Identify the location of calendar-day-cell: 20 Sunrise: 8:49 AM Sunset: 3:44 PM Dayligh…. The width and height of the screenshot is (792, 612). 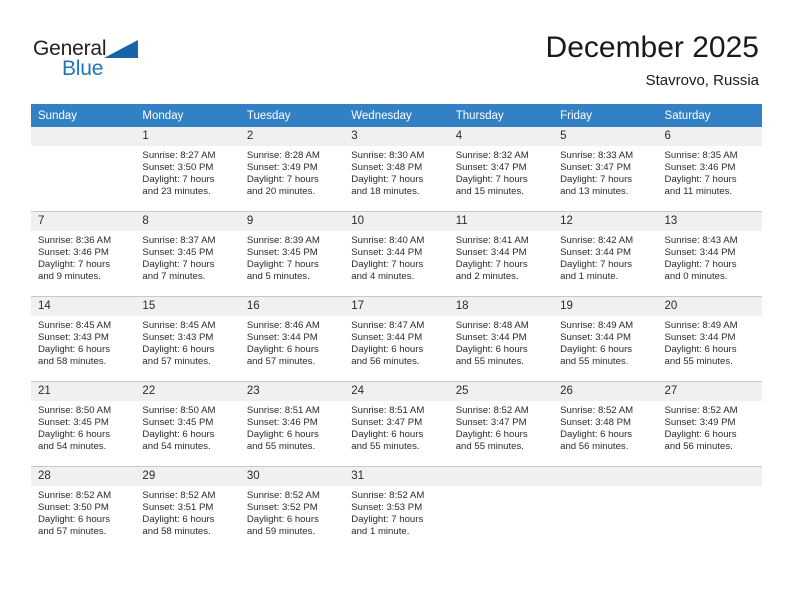
(709, 339).